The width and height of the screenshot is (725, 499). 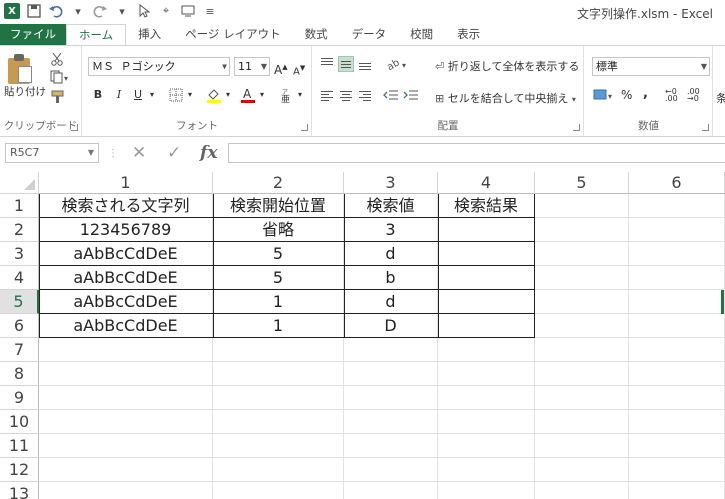 I want to click on column-header: 1, so click(x=126, y=183).